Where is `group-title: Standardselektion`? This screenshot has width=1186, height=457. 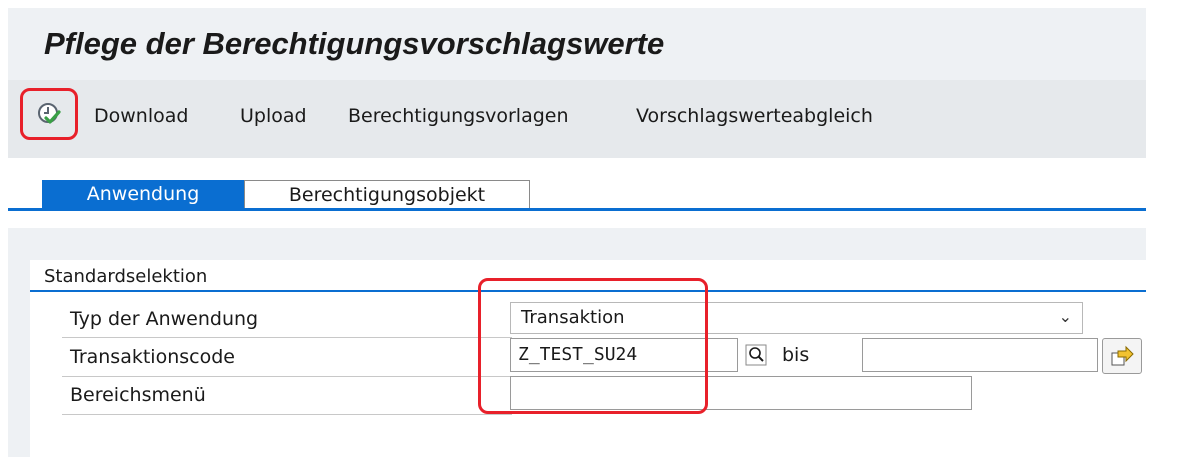
group-title: Standardselektion is located at coordinates (126, 276).